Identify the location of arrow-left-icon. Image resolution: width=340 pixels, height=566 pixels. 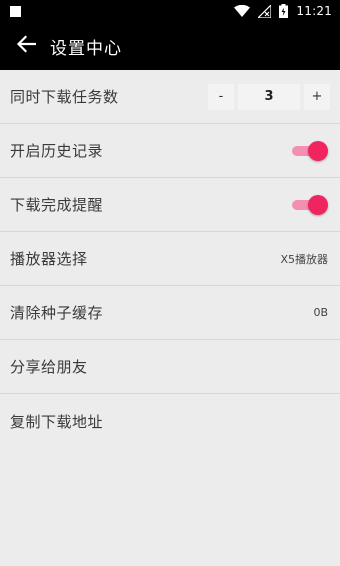
(26, 46).